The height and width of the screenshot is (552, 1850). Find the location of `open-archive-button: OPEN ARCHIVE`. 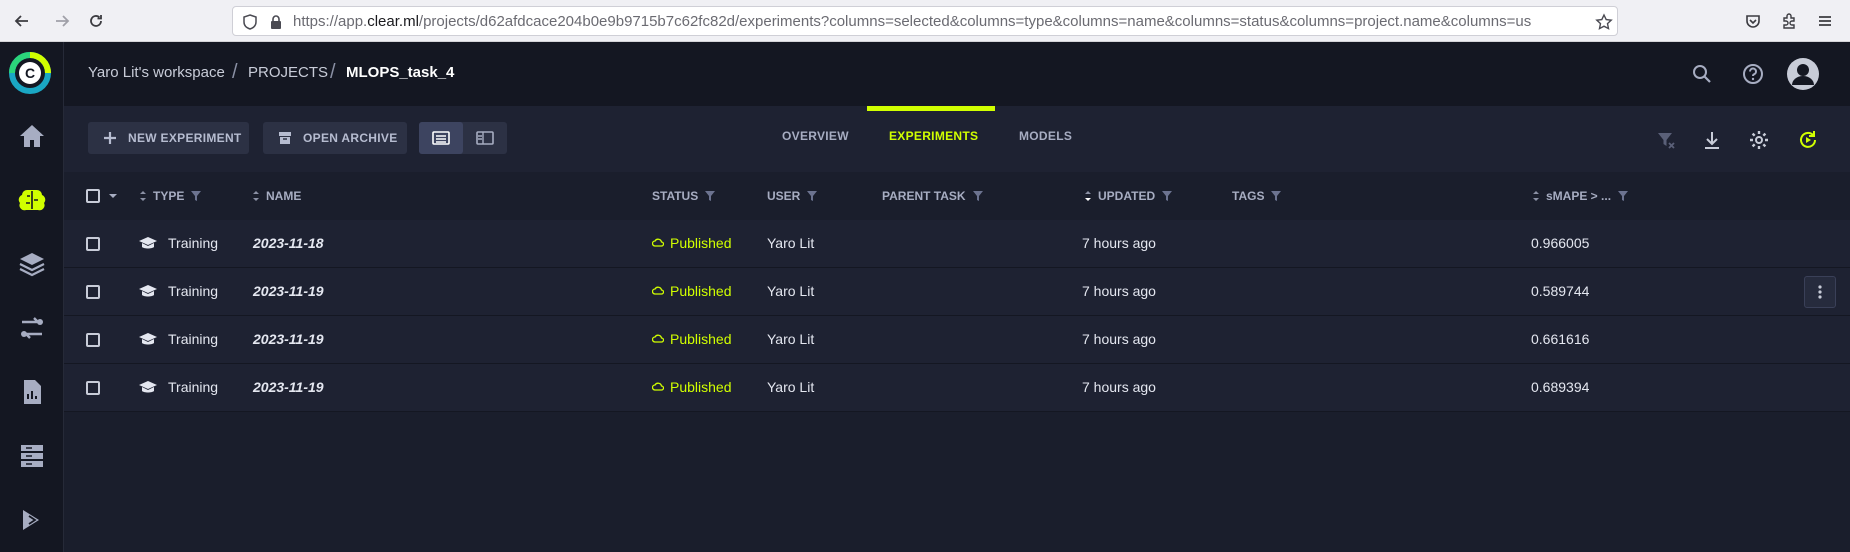

open-archive-button: OPEN ARCHIVE is located at coordinates (335, 138).